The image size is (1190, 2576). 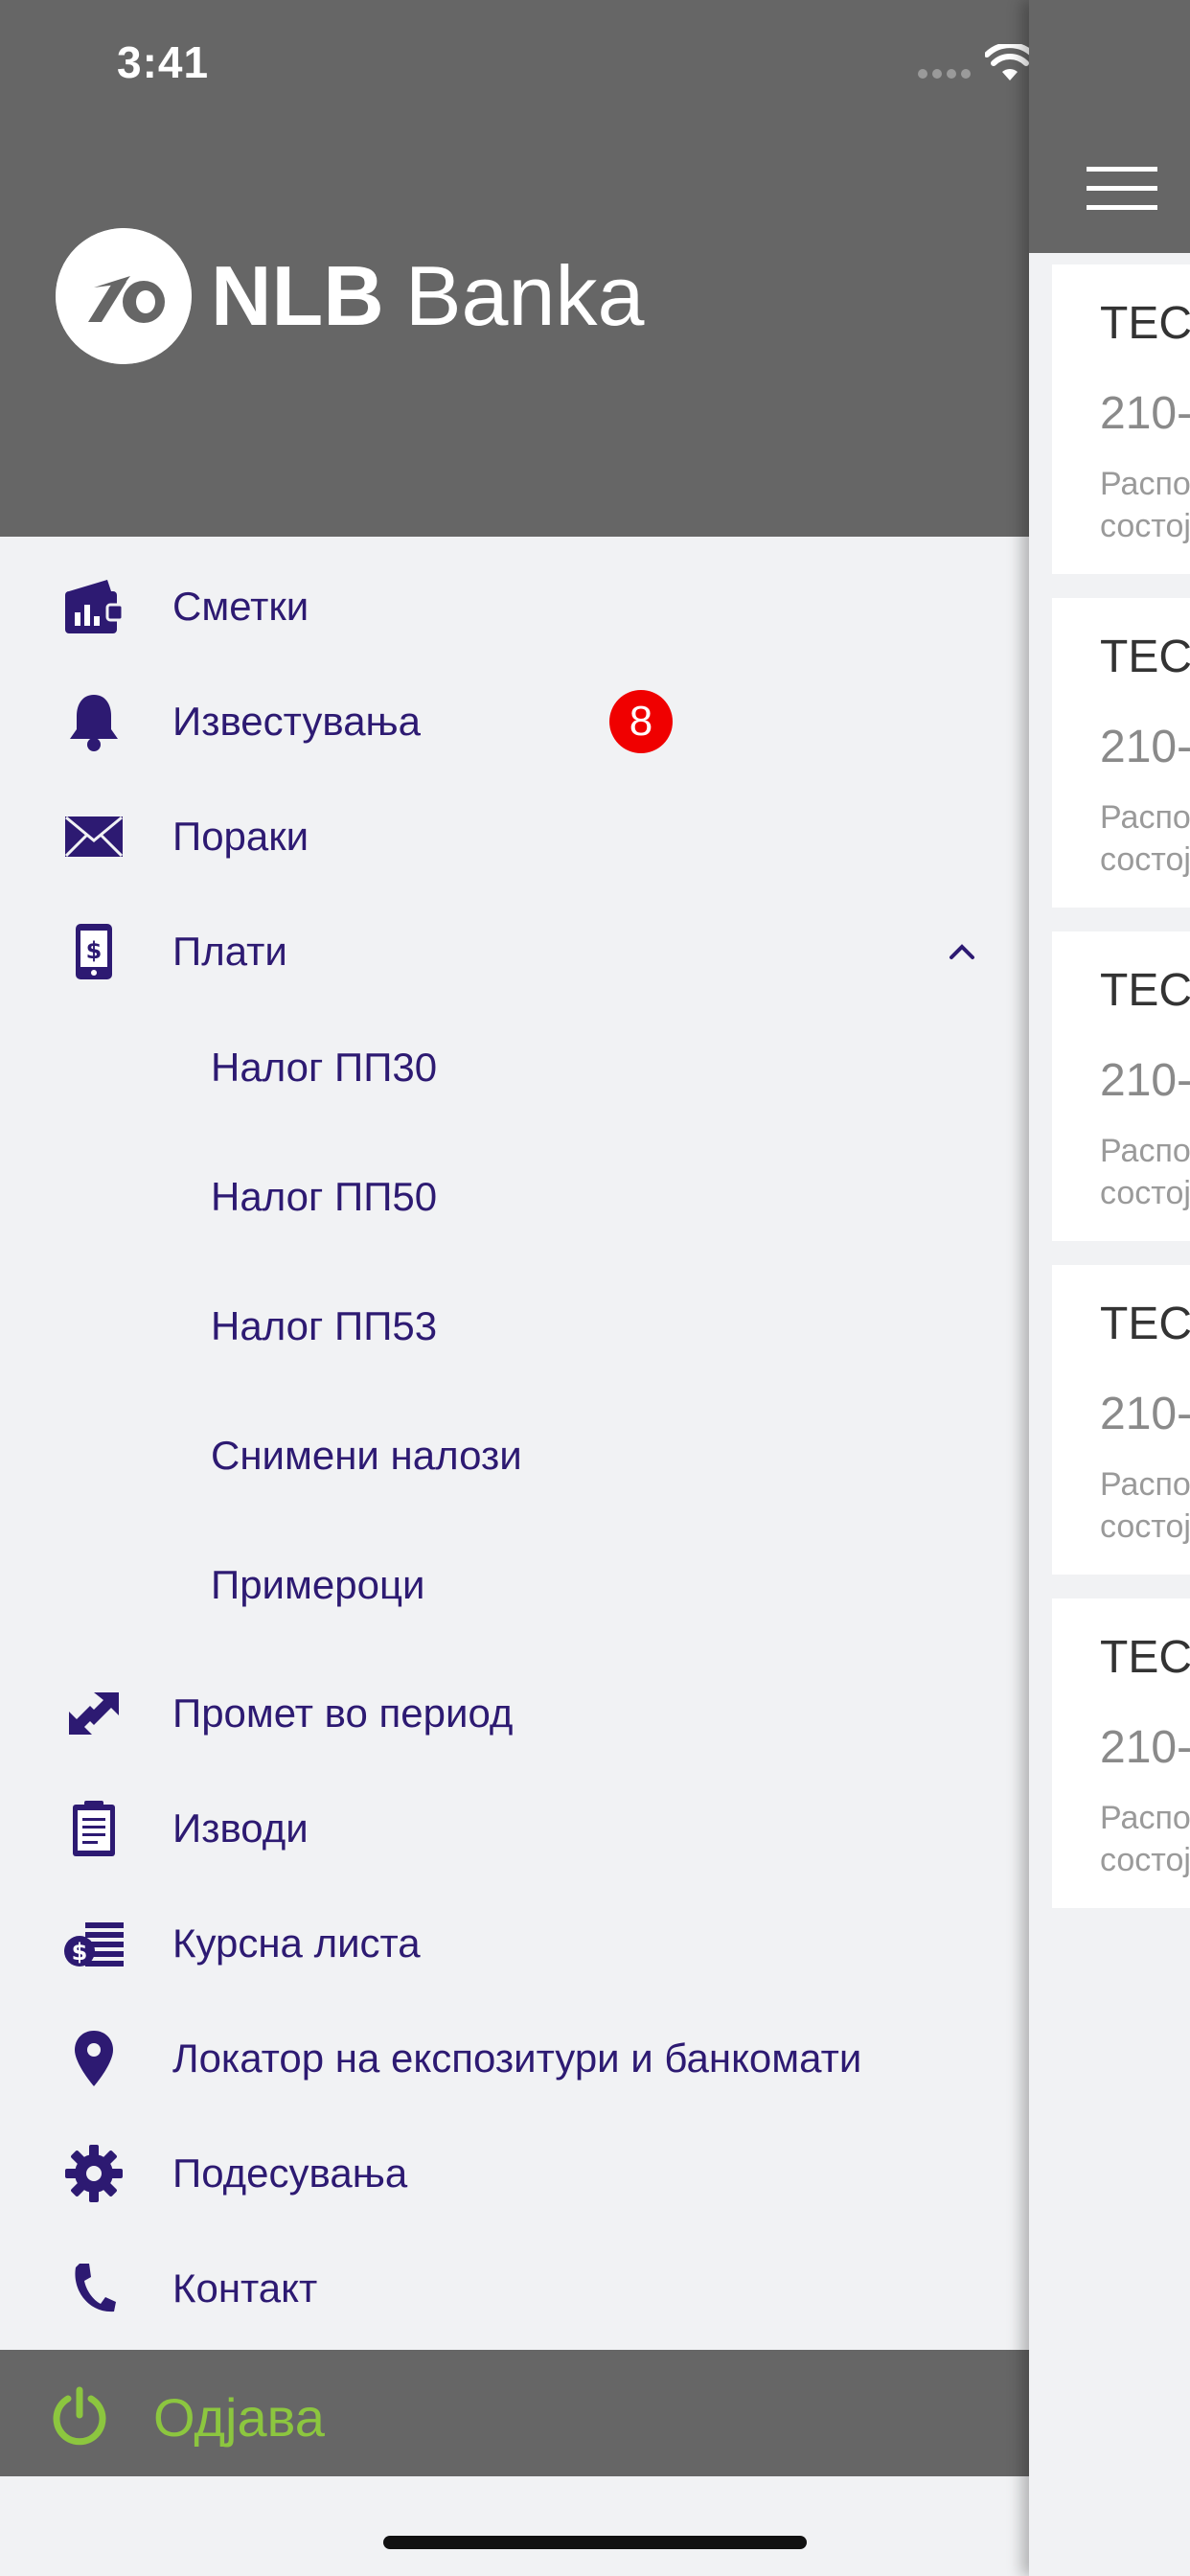 I want to click on gear-icon, so click(x=93, y=2173).